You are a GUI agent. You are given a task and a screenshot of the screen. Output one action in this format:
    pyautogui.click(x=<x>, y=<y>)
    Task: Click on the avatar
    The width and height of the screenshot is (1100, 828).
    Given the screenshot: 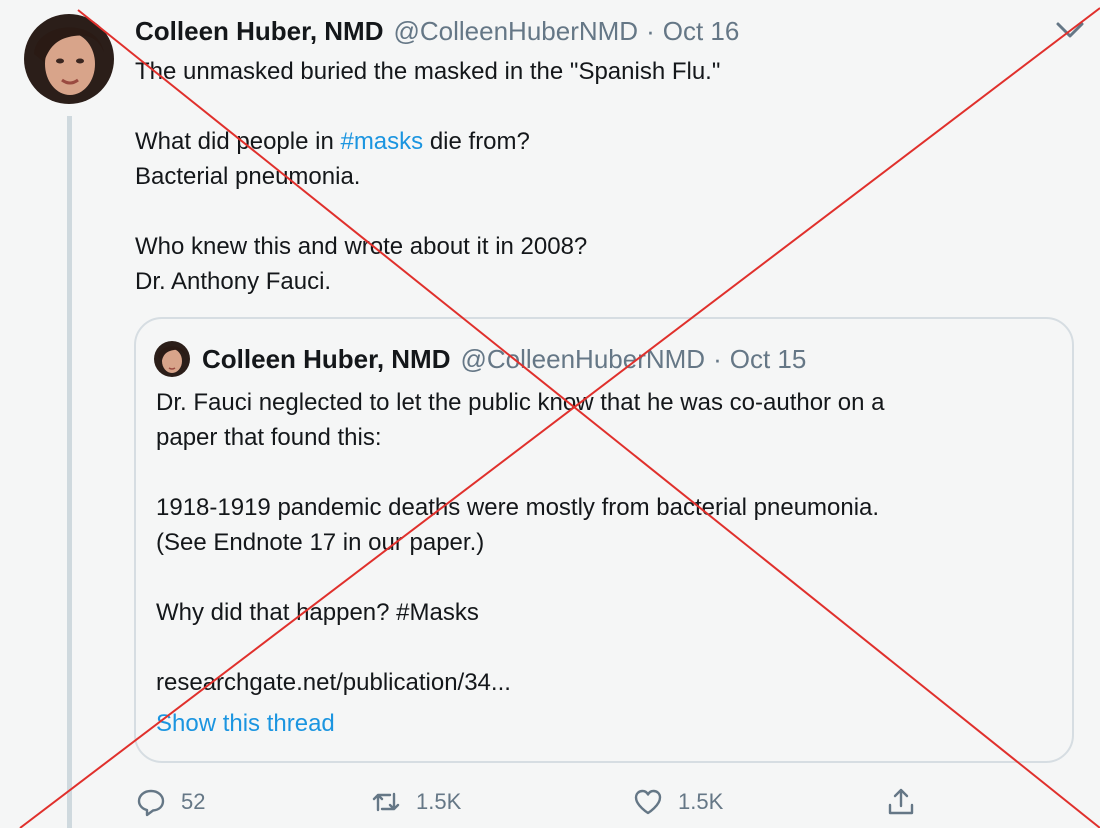 What is the action you would take?
    pyautogui.click(x=69, y=59)
    